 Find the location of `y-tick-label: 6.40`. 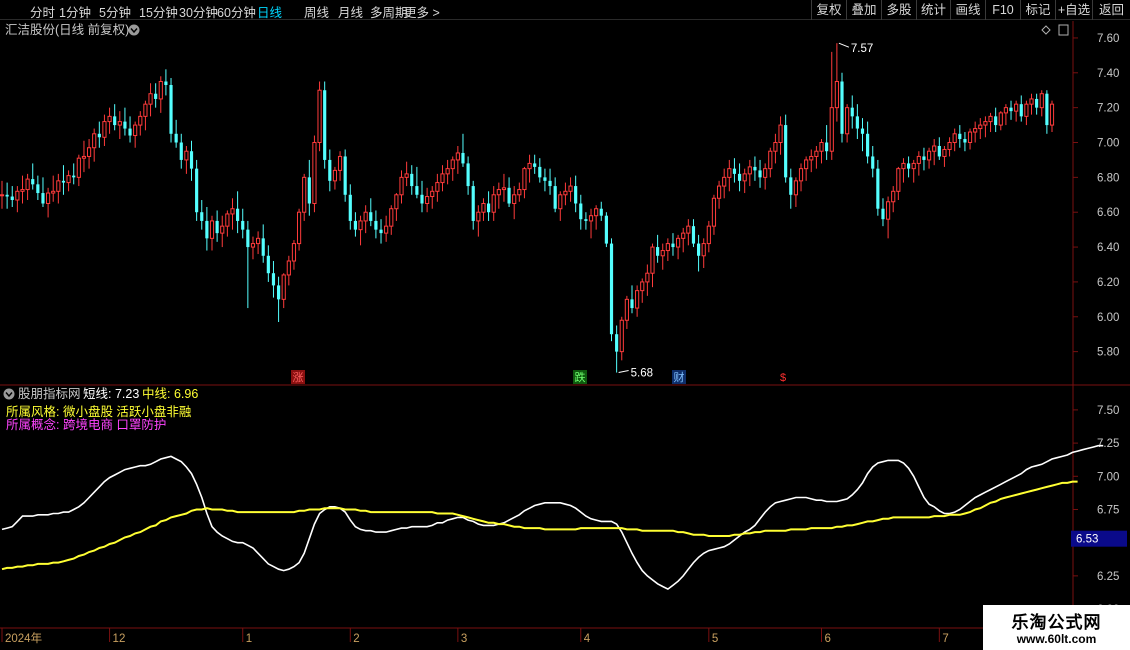

y-tick-label: 6.40 is located at coordinates (1108, 248).